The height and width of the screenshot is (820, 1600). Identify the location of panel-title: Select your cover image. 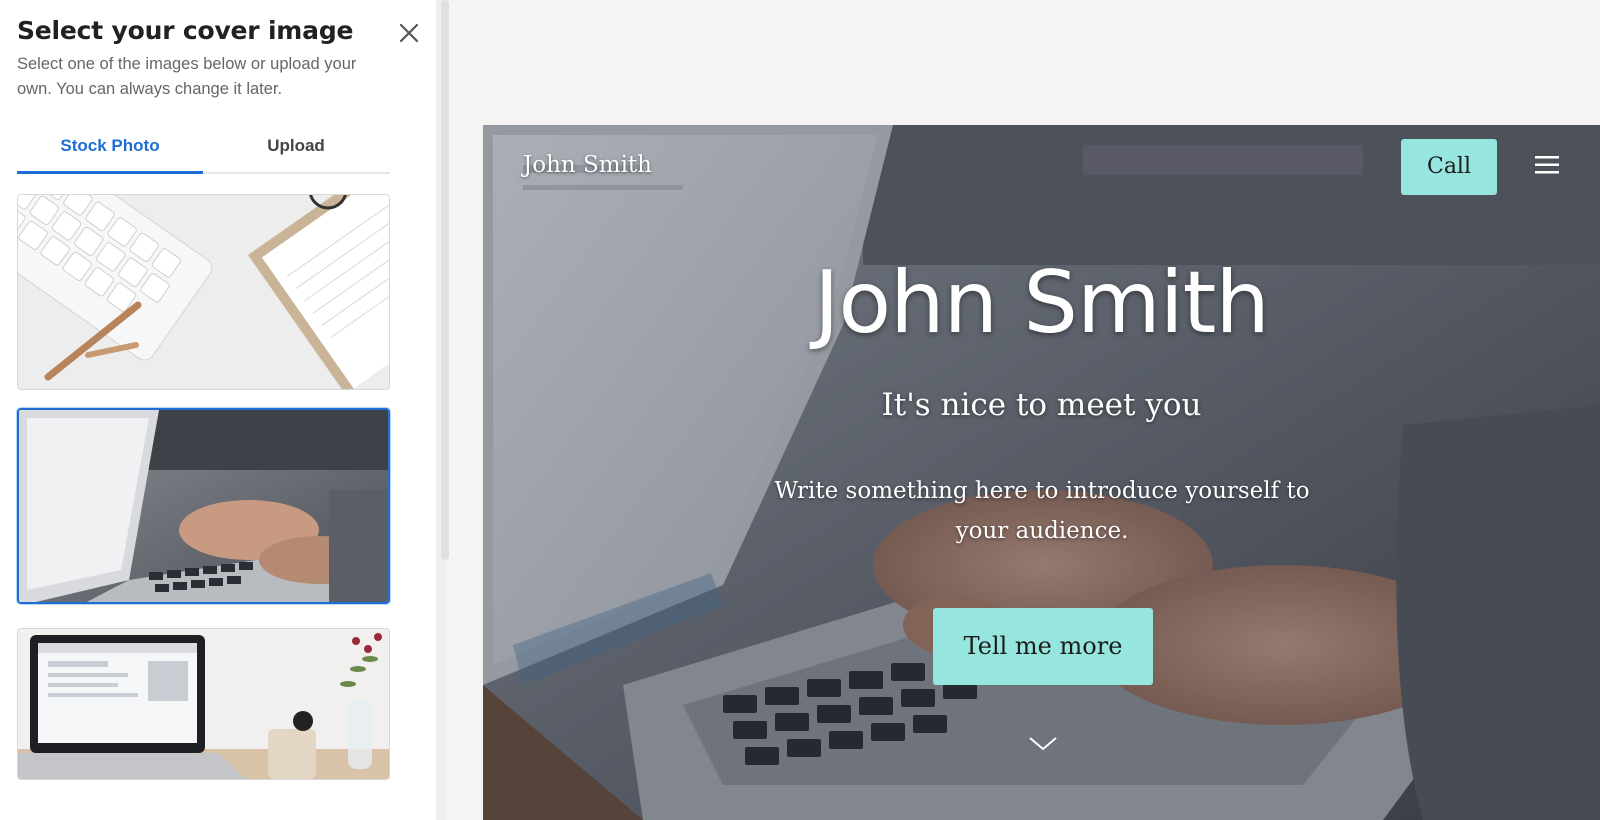
(185, 30).